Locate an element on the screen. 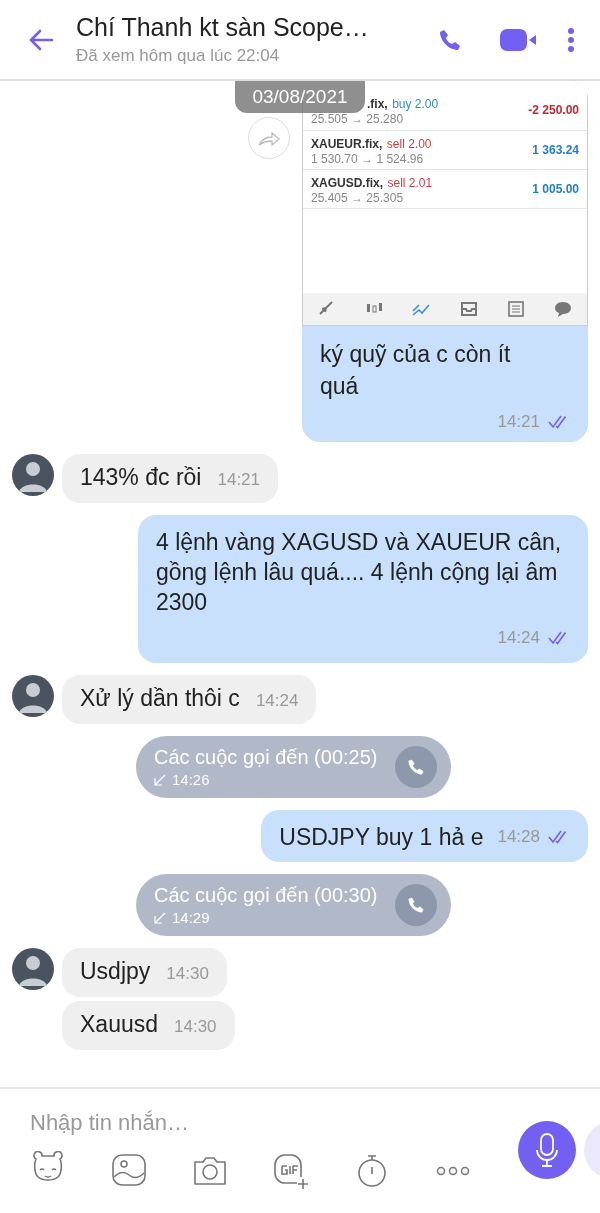 The height and width of the screenshot is (1213, 600). call-time: 14:29 is located at coordinates (191, 917).